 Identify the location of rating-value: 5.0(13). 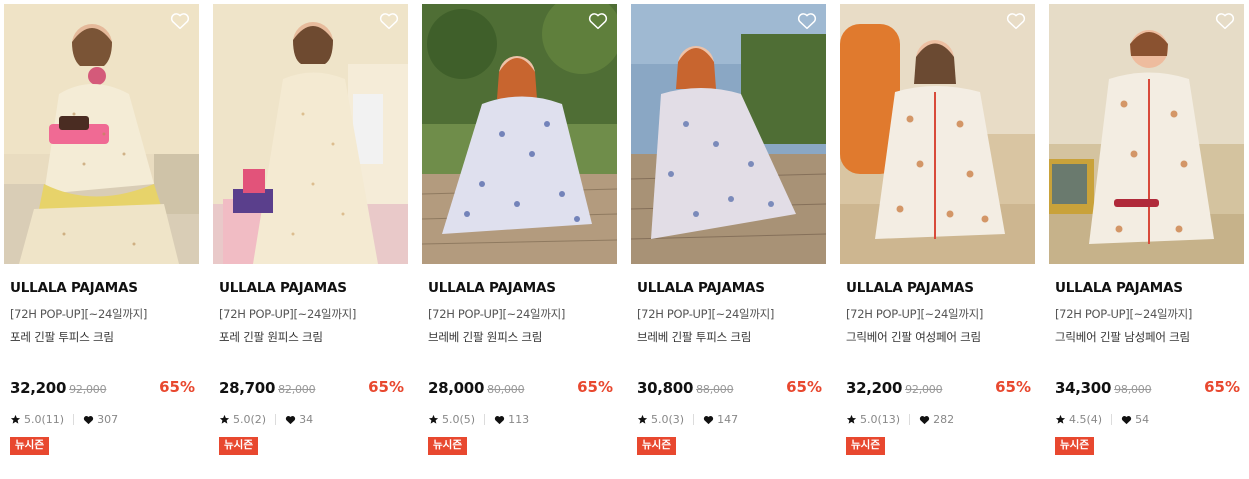
(880, 419).